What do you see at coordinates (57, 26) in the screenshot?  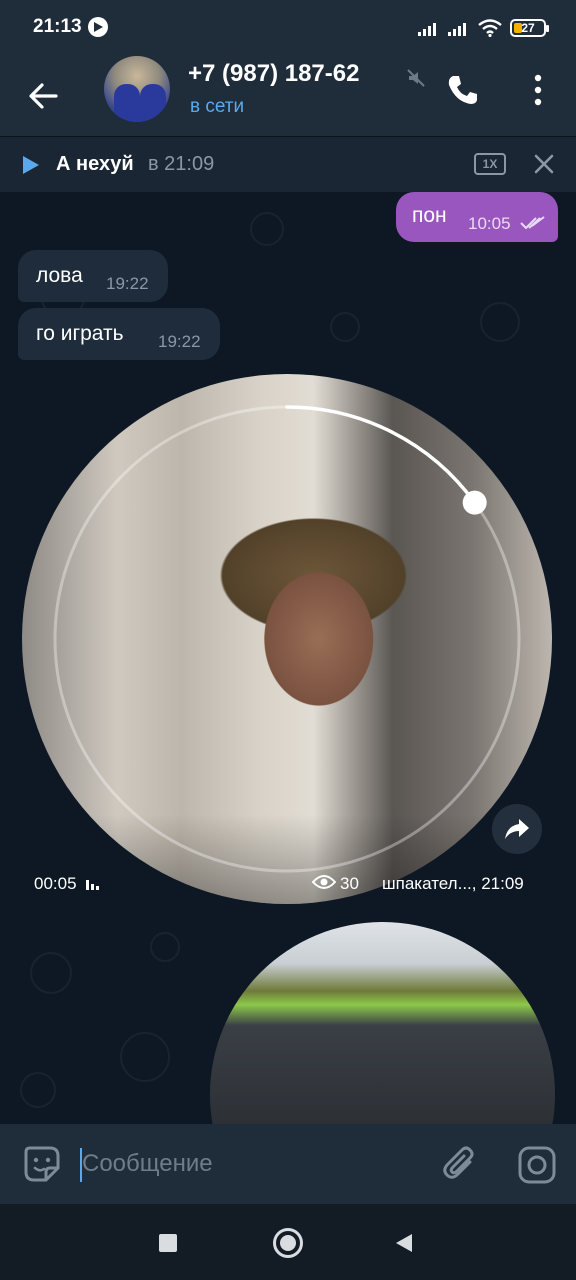 I see `status-time: 21:13` at bounding box center [57, 26].